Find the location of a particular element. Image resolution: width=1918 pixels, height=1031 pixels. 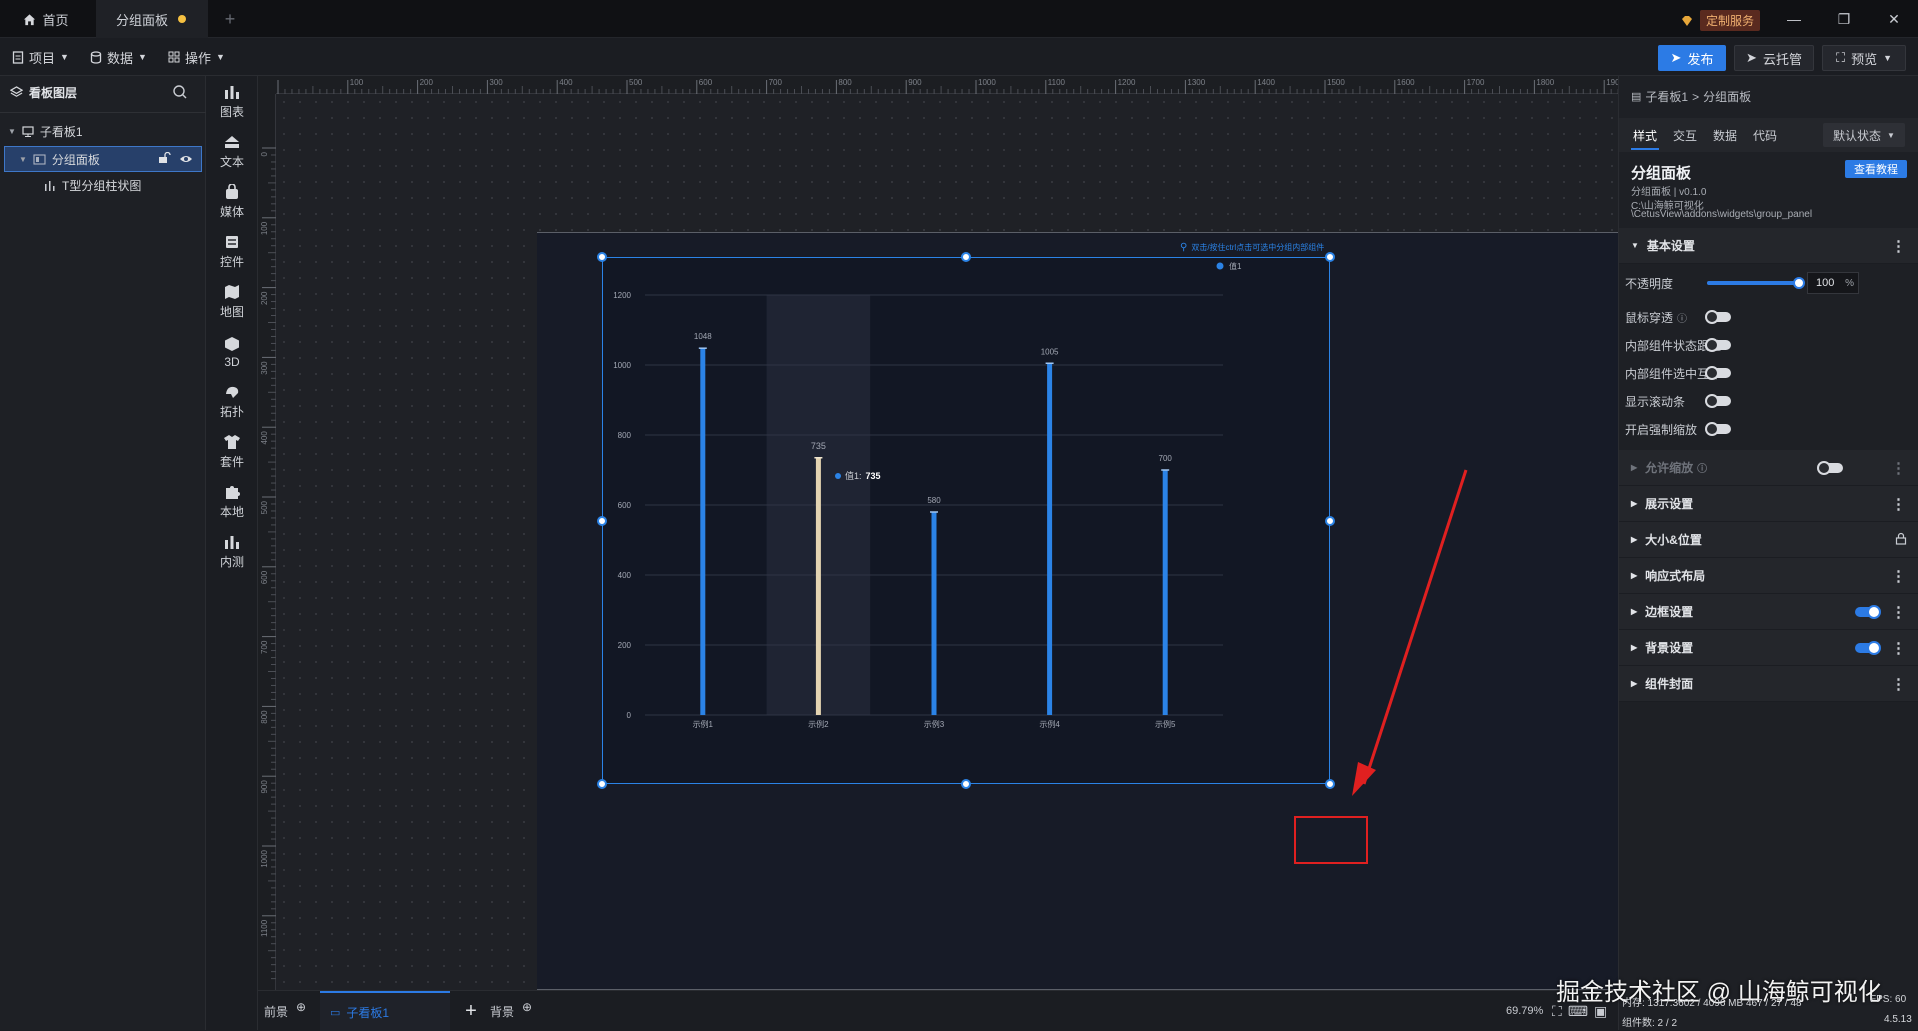

layer-item-bar-chart: T型分组柱状图 is located at coordinates (103, 185).